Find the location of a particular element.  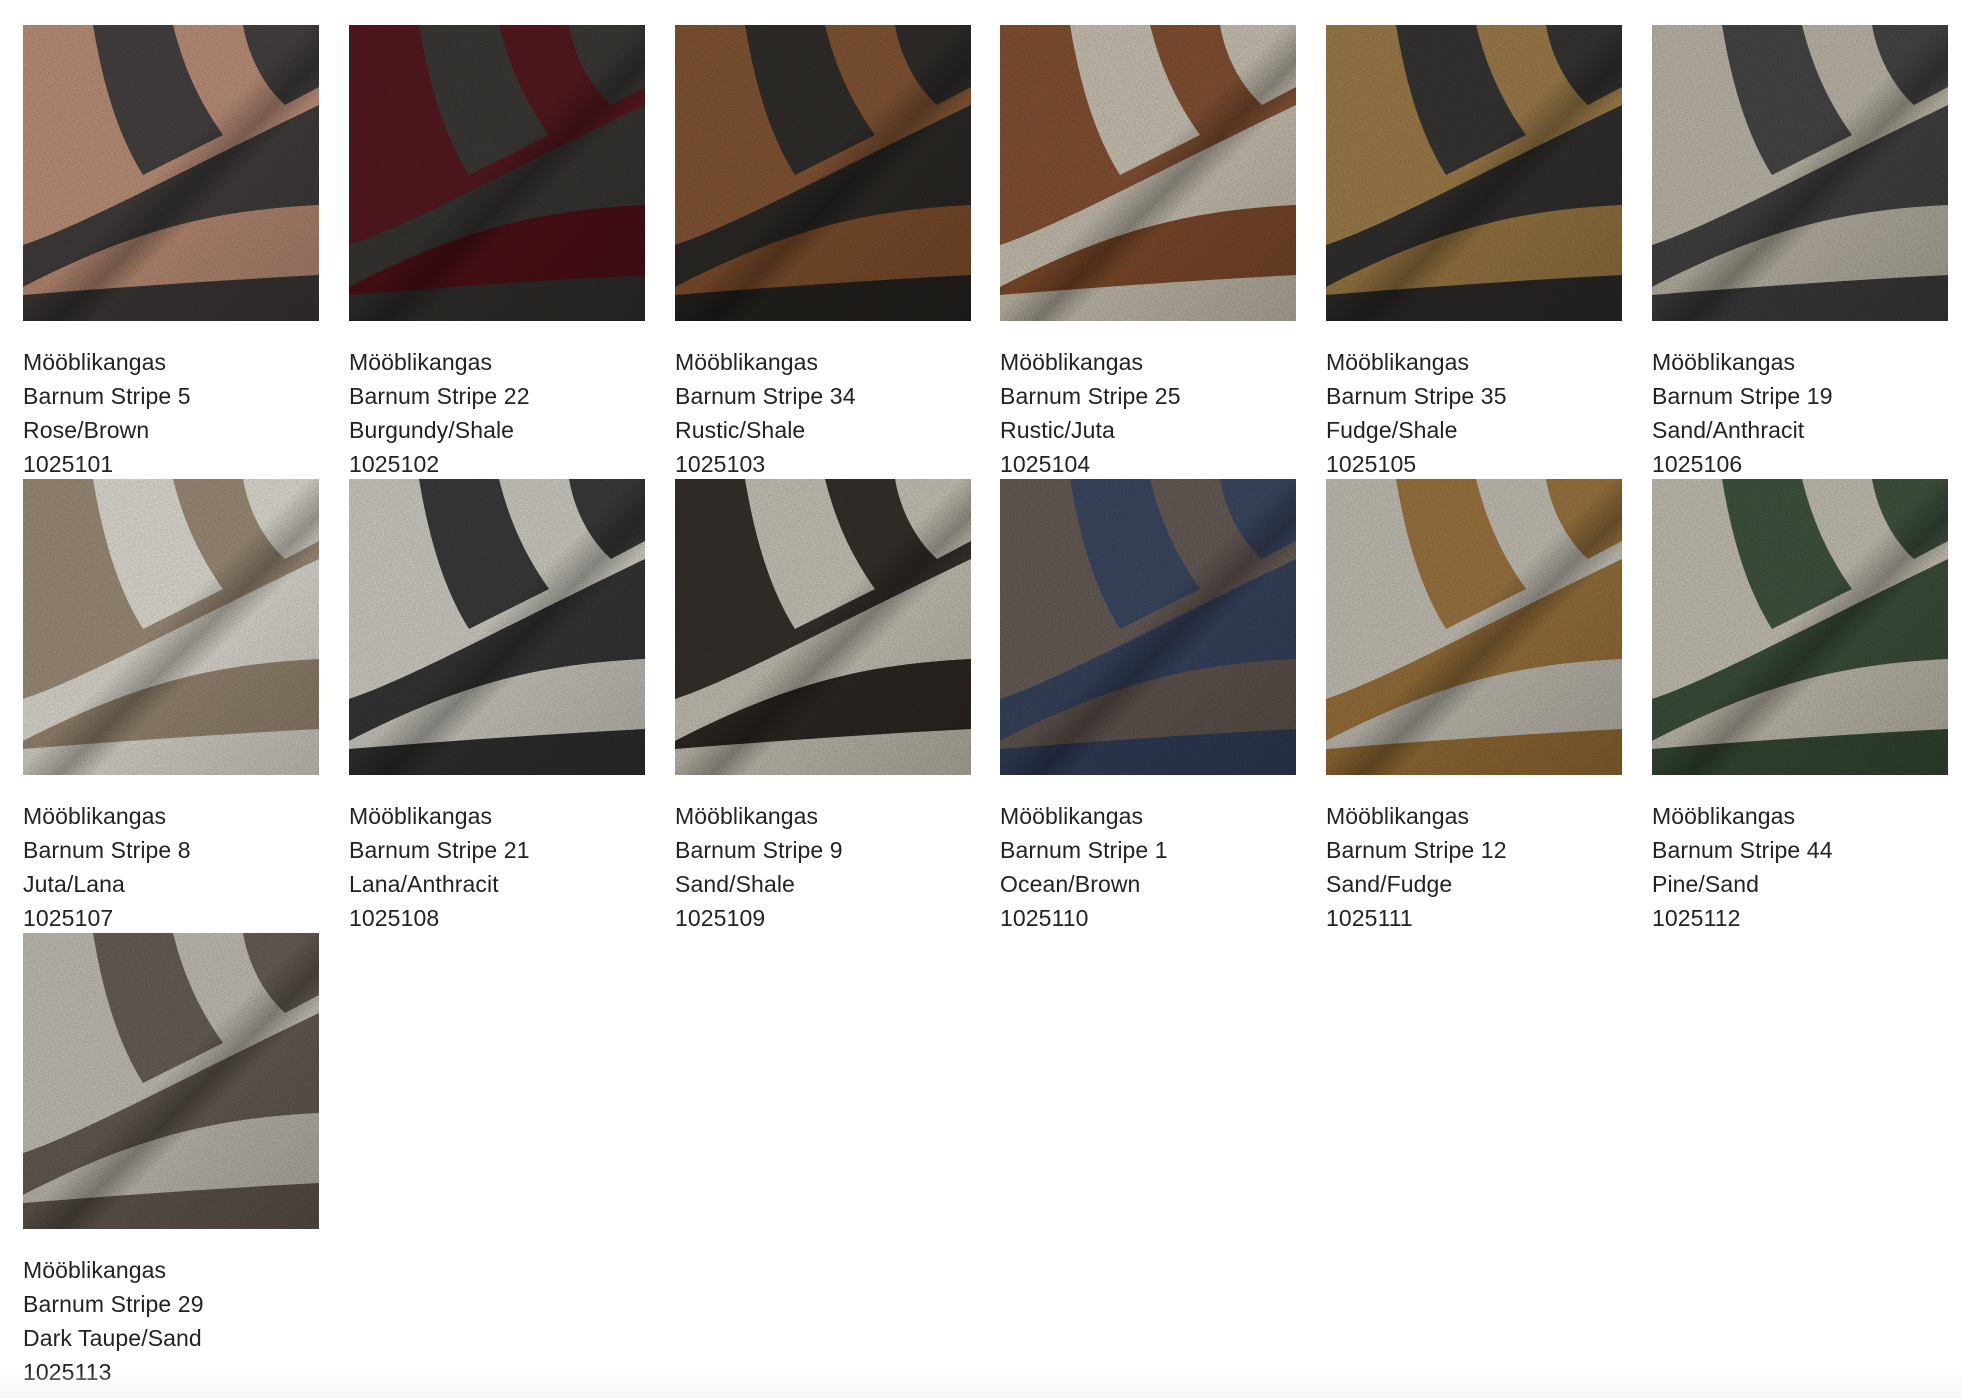

product-color-name: Sand/Shale is located at coordinates (735, 884).